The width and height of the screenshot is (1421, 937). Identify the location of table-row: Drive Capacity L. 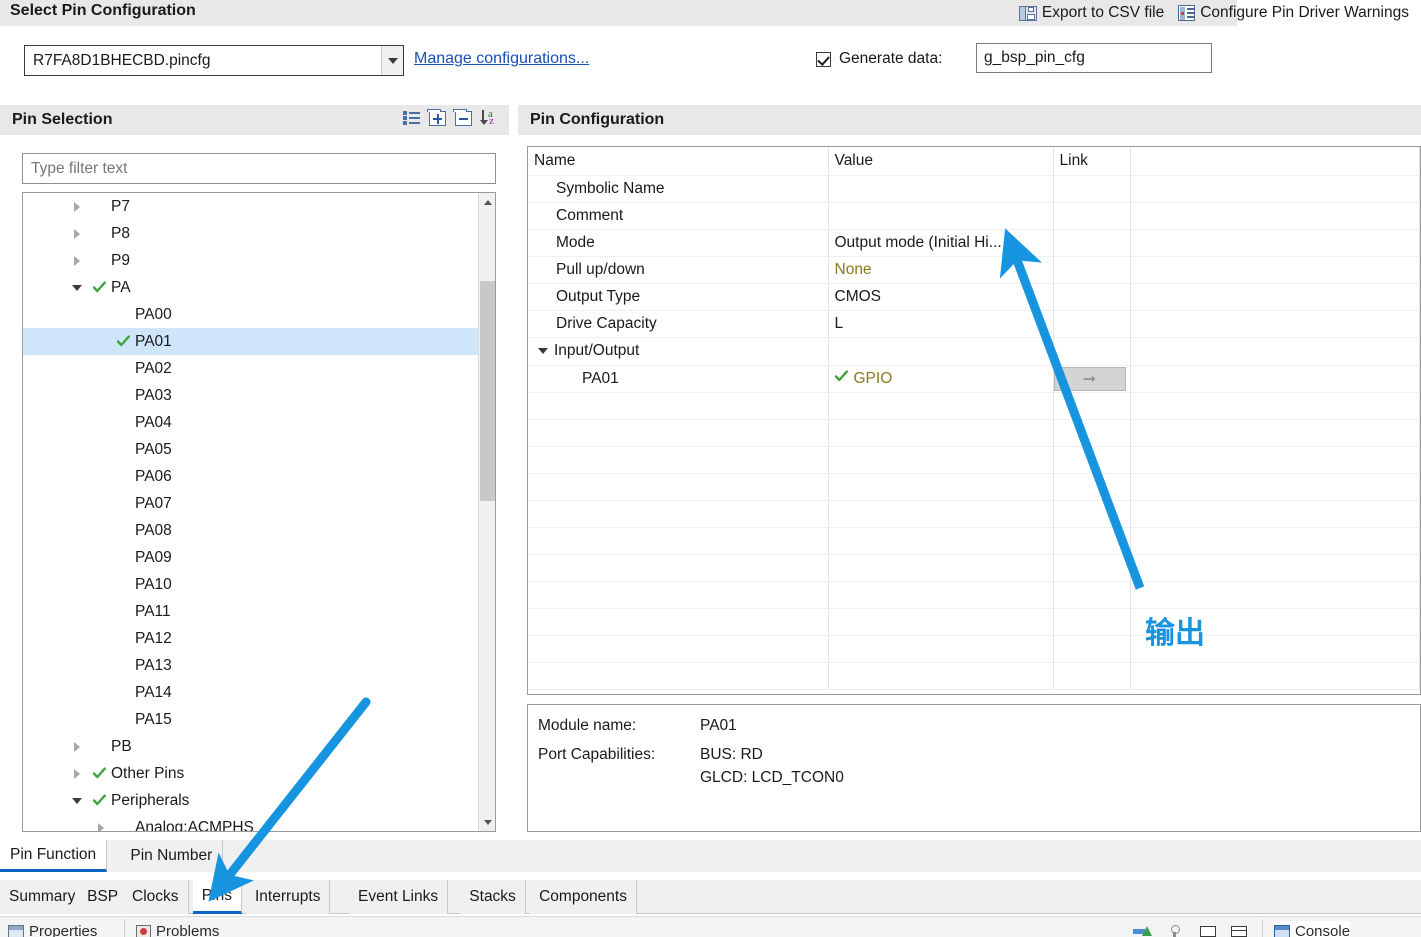
(974, 324).